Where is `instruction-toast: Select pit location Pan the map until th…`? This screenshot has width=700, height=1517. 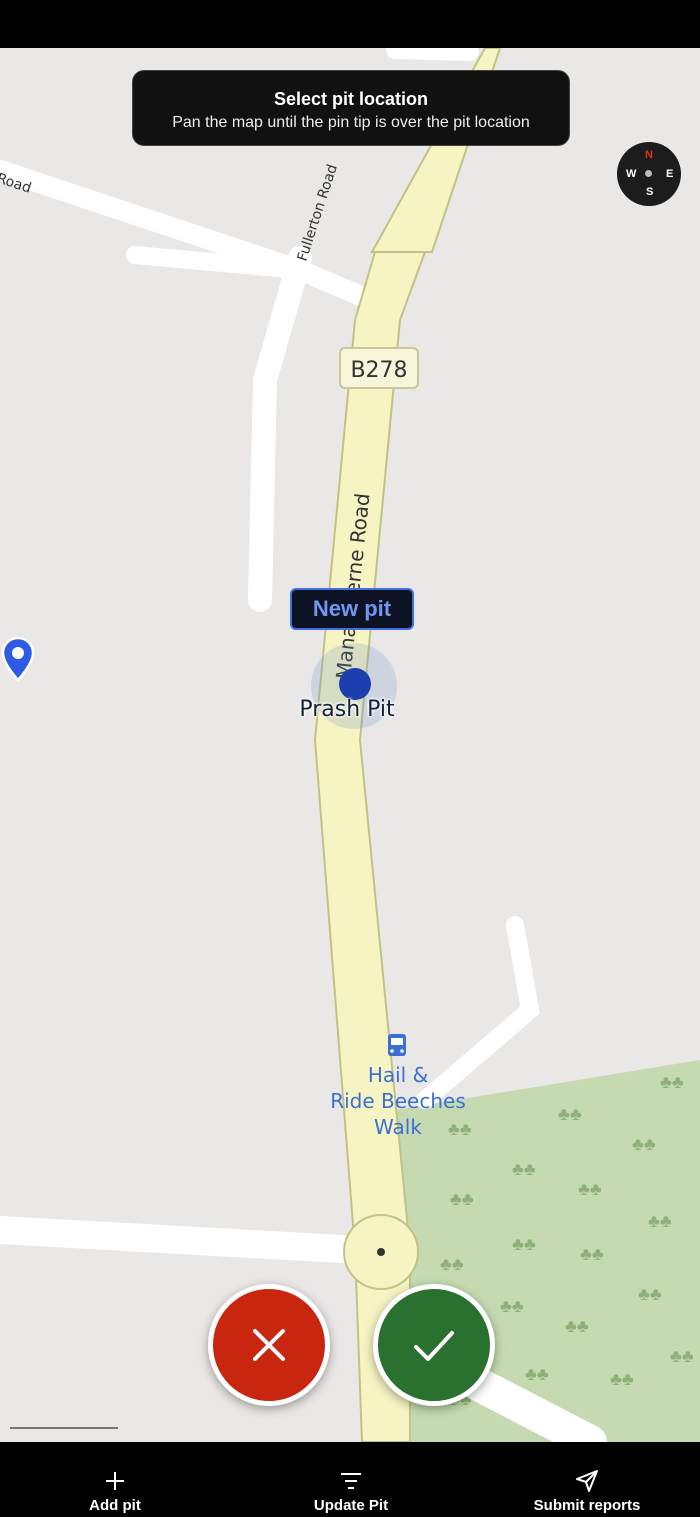
instruction-toast: Select pit location Pan the map until th… is located at coordinates (351, 108).